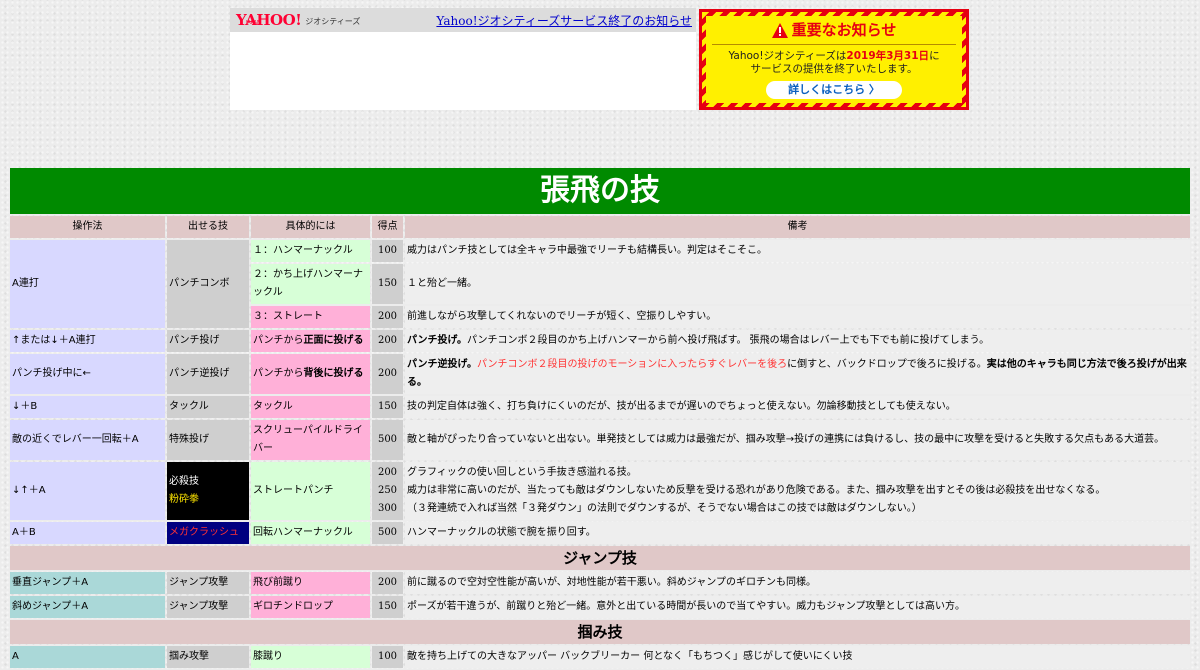 This screenshot has height=670, width=1200. I want to click on skill-type: 必殺技, so click(184, 481).